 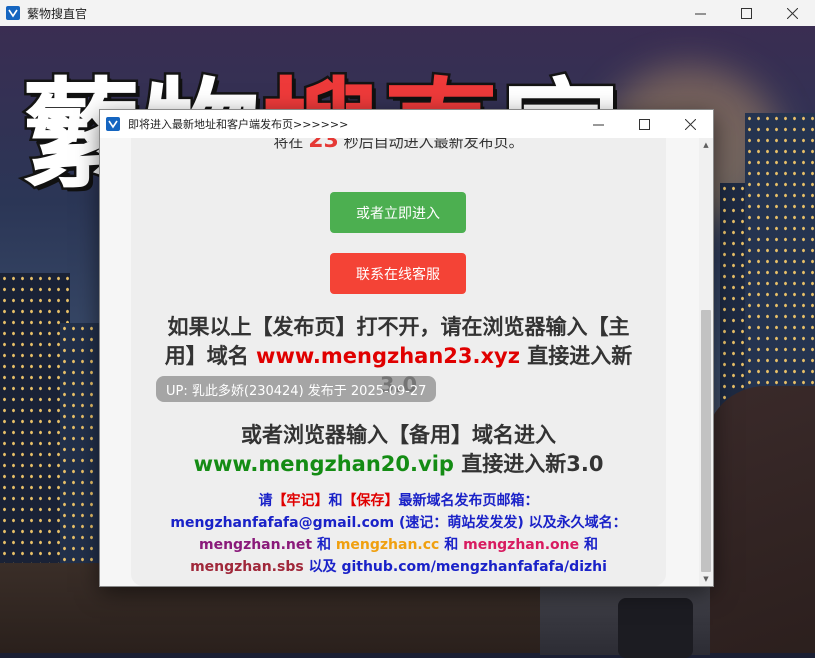 What do you see at coordinates (706, 441) in the screenshot?
I see `scrollbar-thumb` at bounding box center [706, 441].